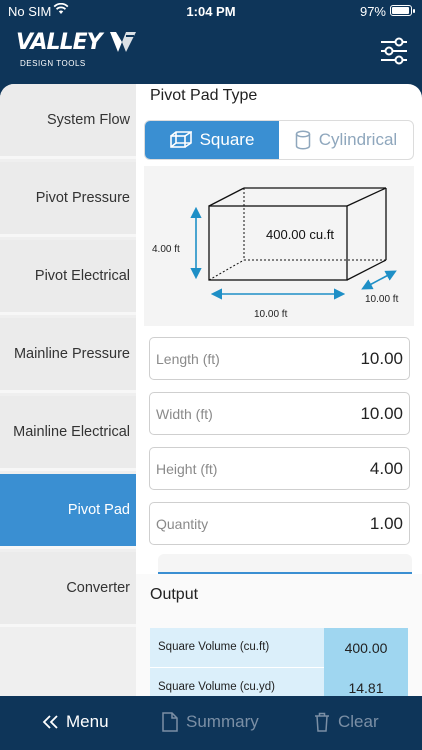  I want to click on battery-percent: 97%, so click(372, 11).